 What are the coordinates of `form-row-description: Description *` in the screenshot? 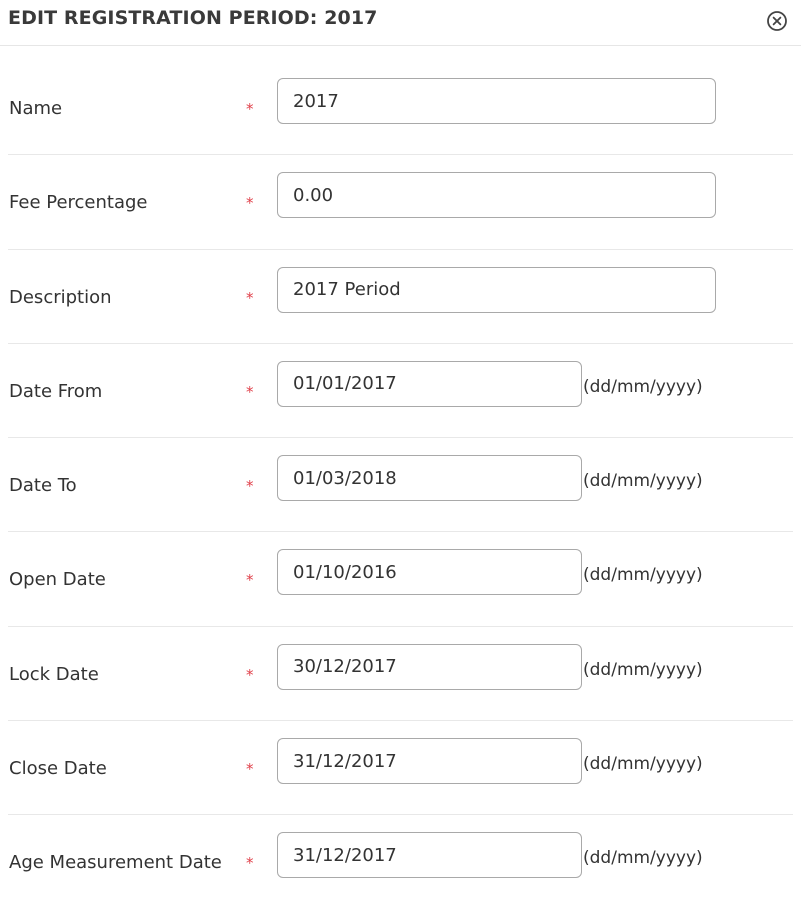 It's located at (400, 295).